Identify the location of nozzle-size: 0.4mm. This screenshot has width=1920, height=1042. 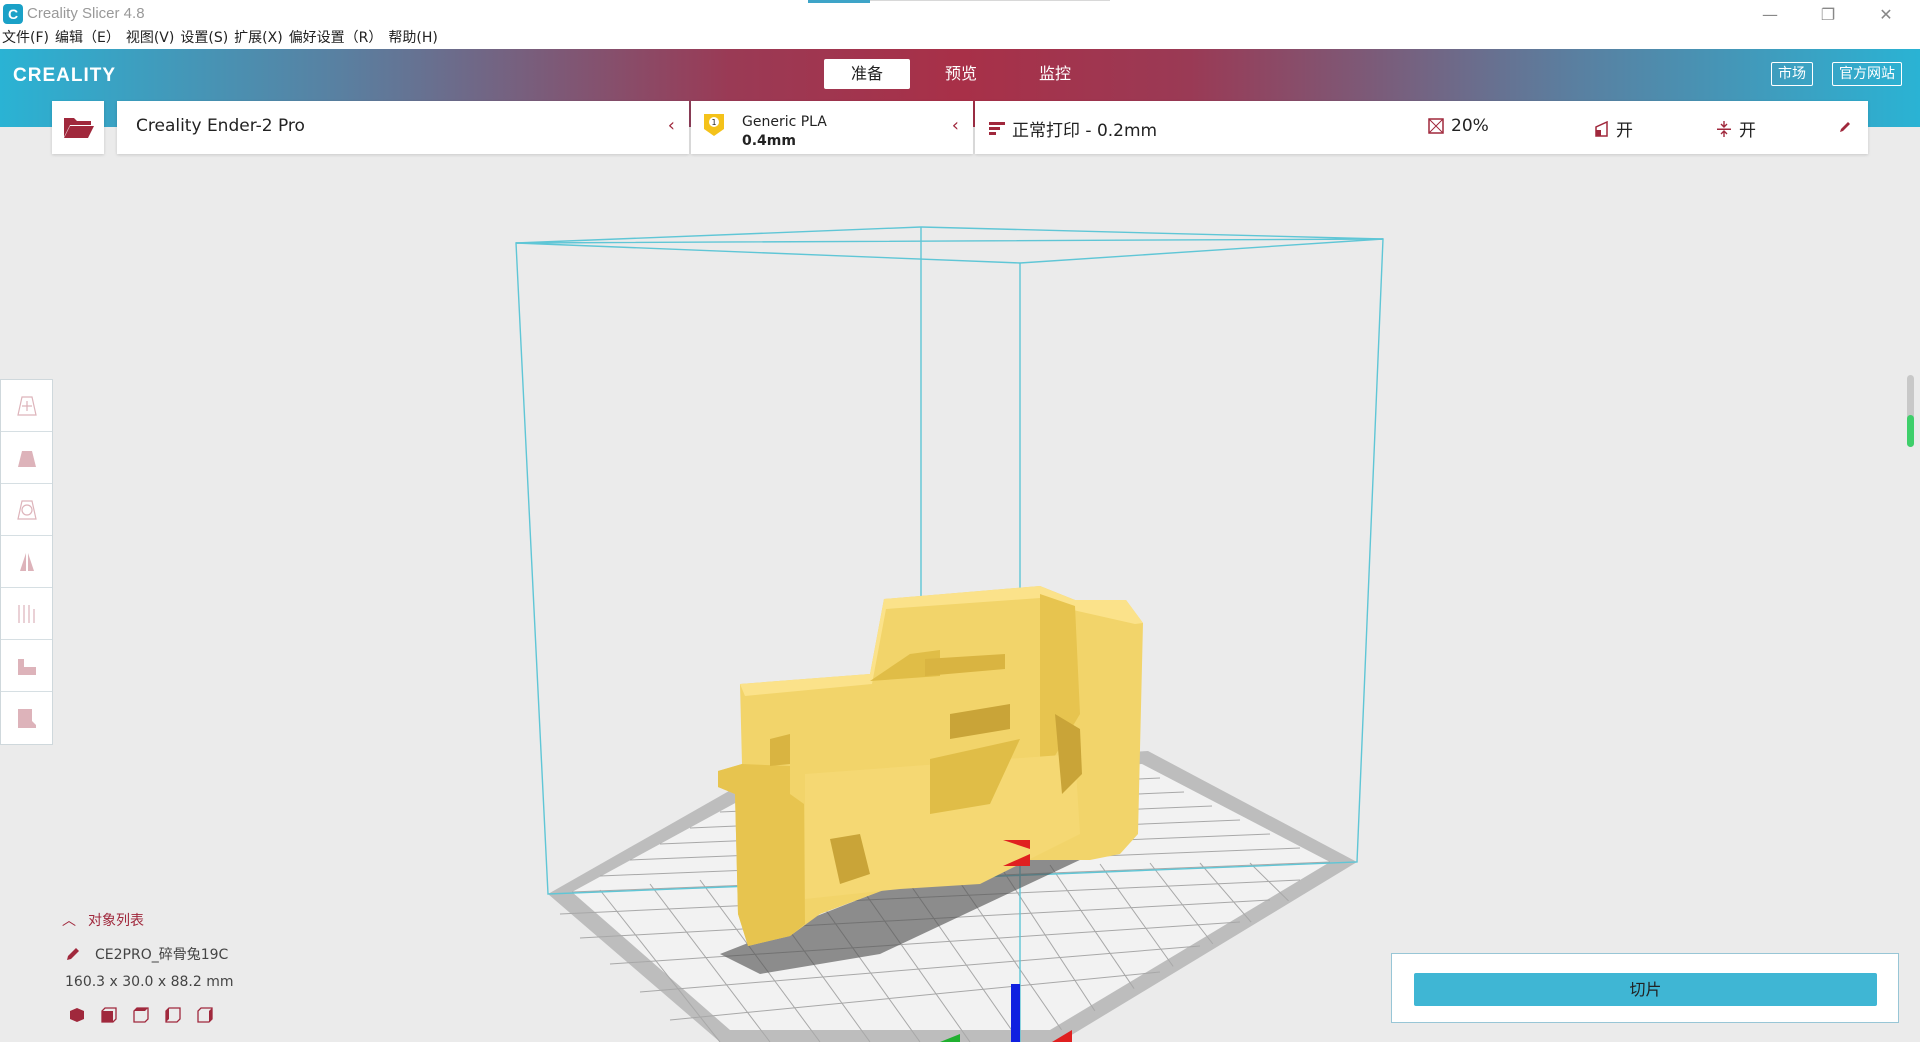
(769, 141).